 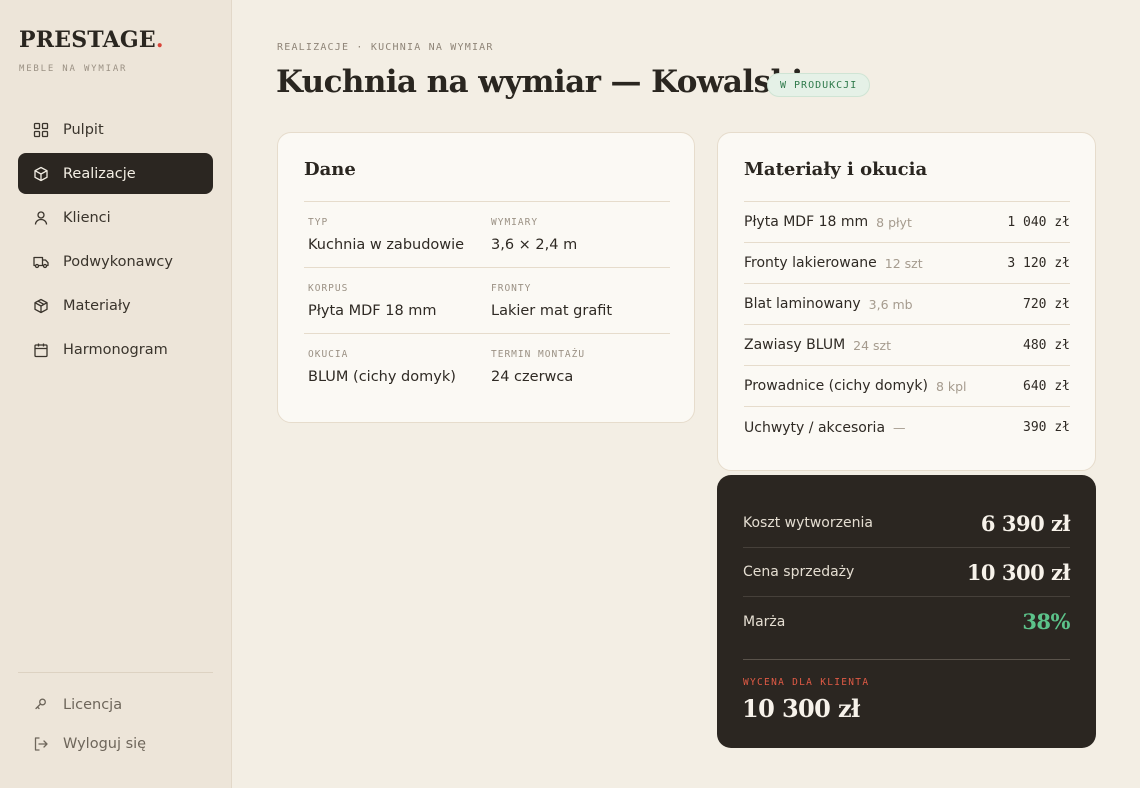 I want to click on material-price: 3 120 zł, so click(x=1038, y=263).